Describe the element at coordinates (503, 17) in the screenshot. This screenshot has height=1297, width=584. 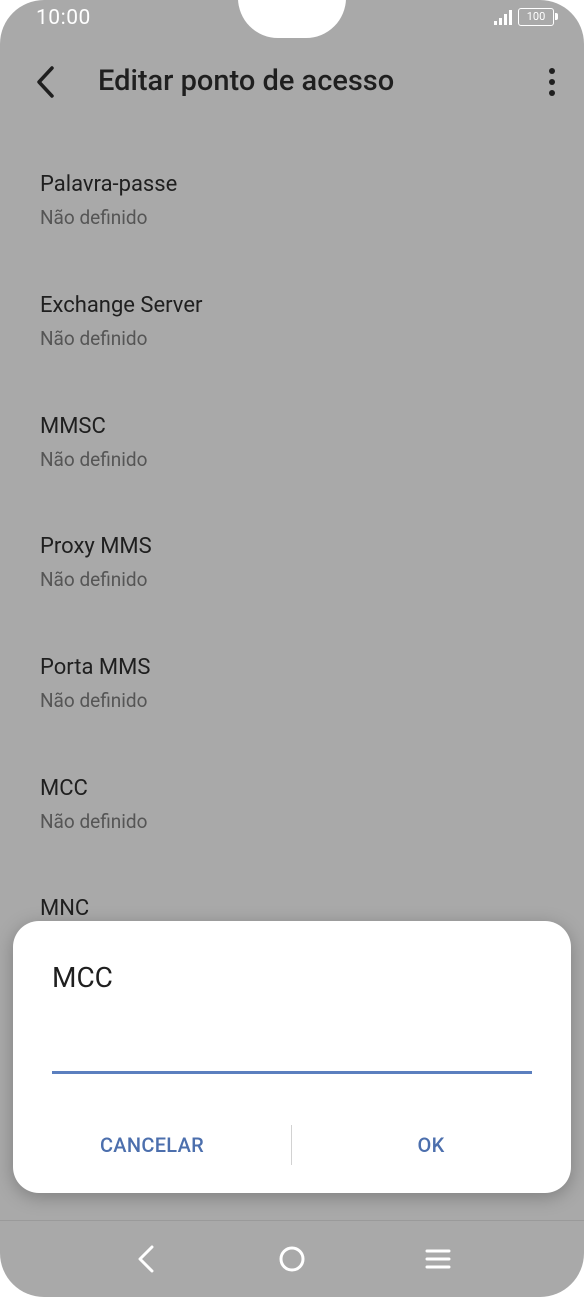
I see `signal-icon` at that location.